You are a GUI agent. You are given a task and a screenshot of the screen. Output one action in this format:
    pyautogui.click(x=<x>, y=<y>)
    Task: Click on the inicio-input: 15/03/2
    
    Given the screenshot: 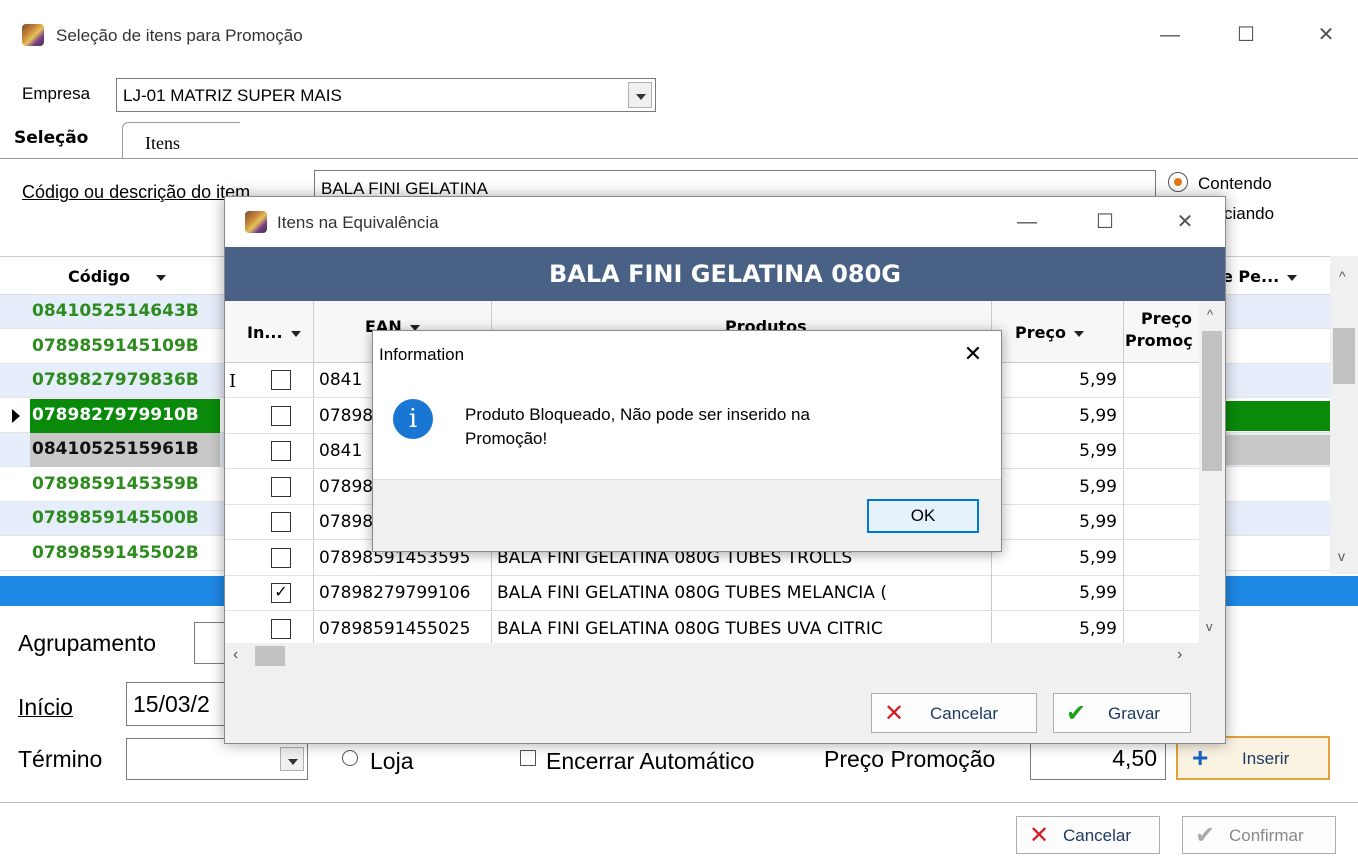 What is the action you would take?
    pyautogui.click(x=181, y=704)
    